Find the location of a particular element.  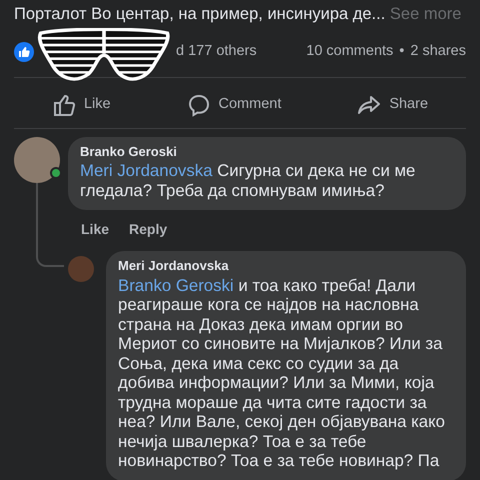

comments-count: 10 comments is located at coordinates (350, 51).